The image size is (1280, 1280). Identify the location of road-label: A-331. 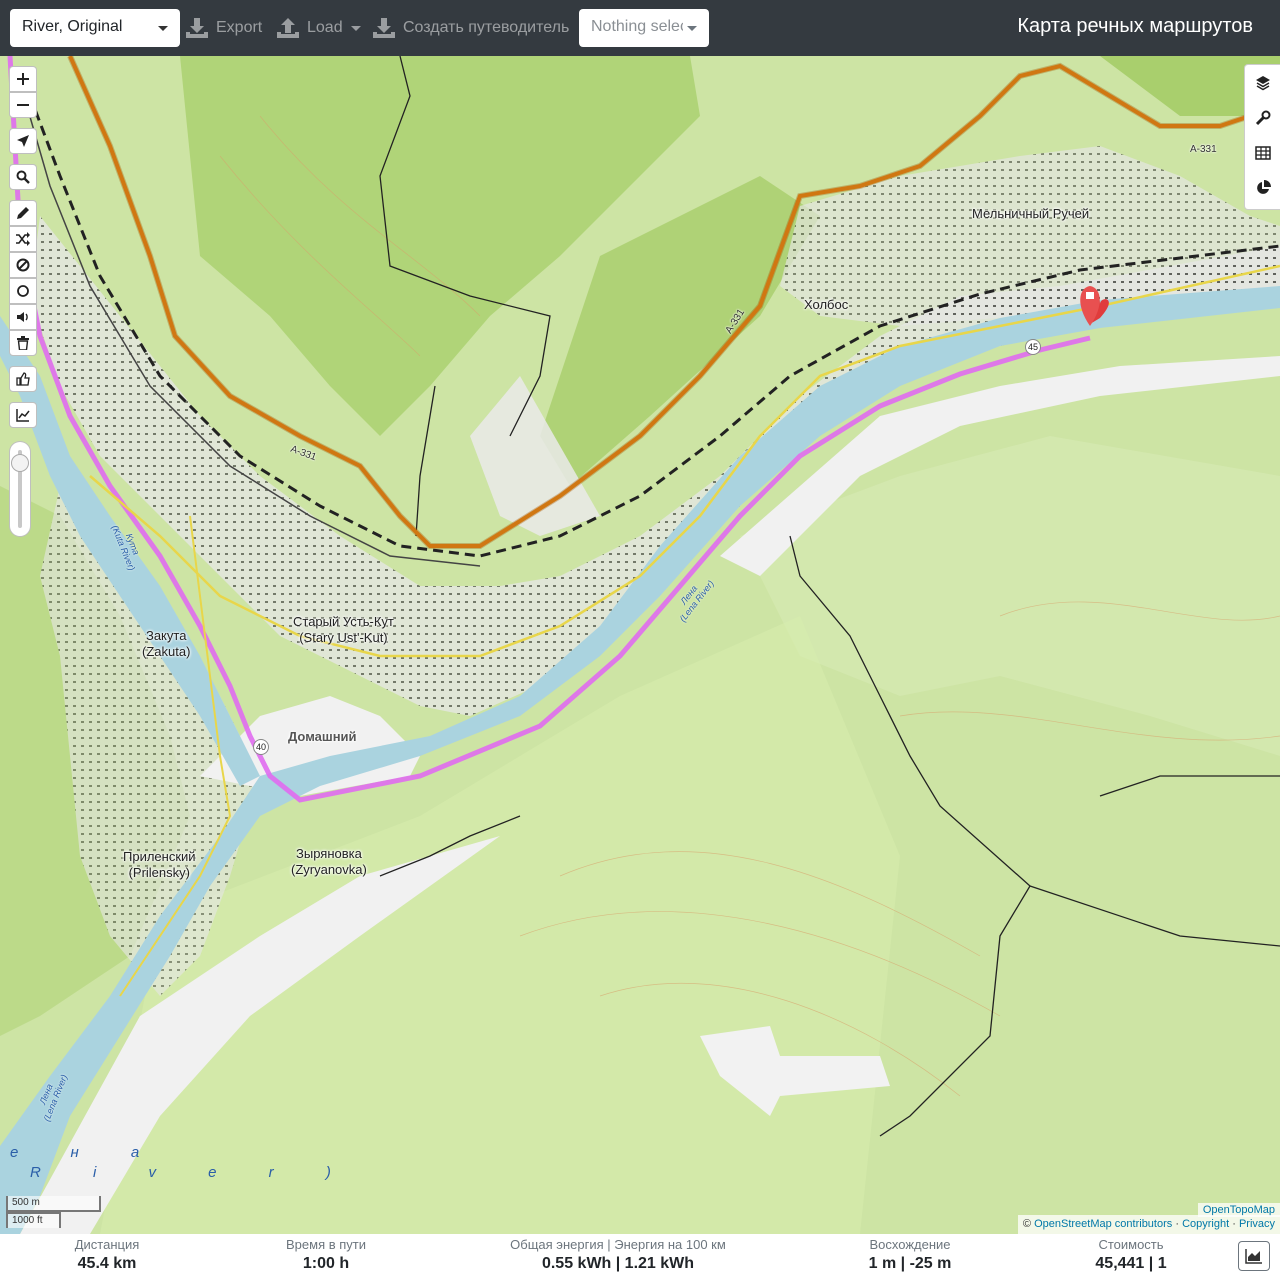
(1203, 149).